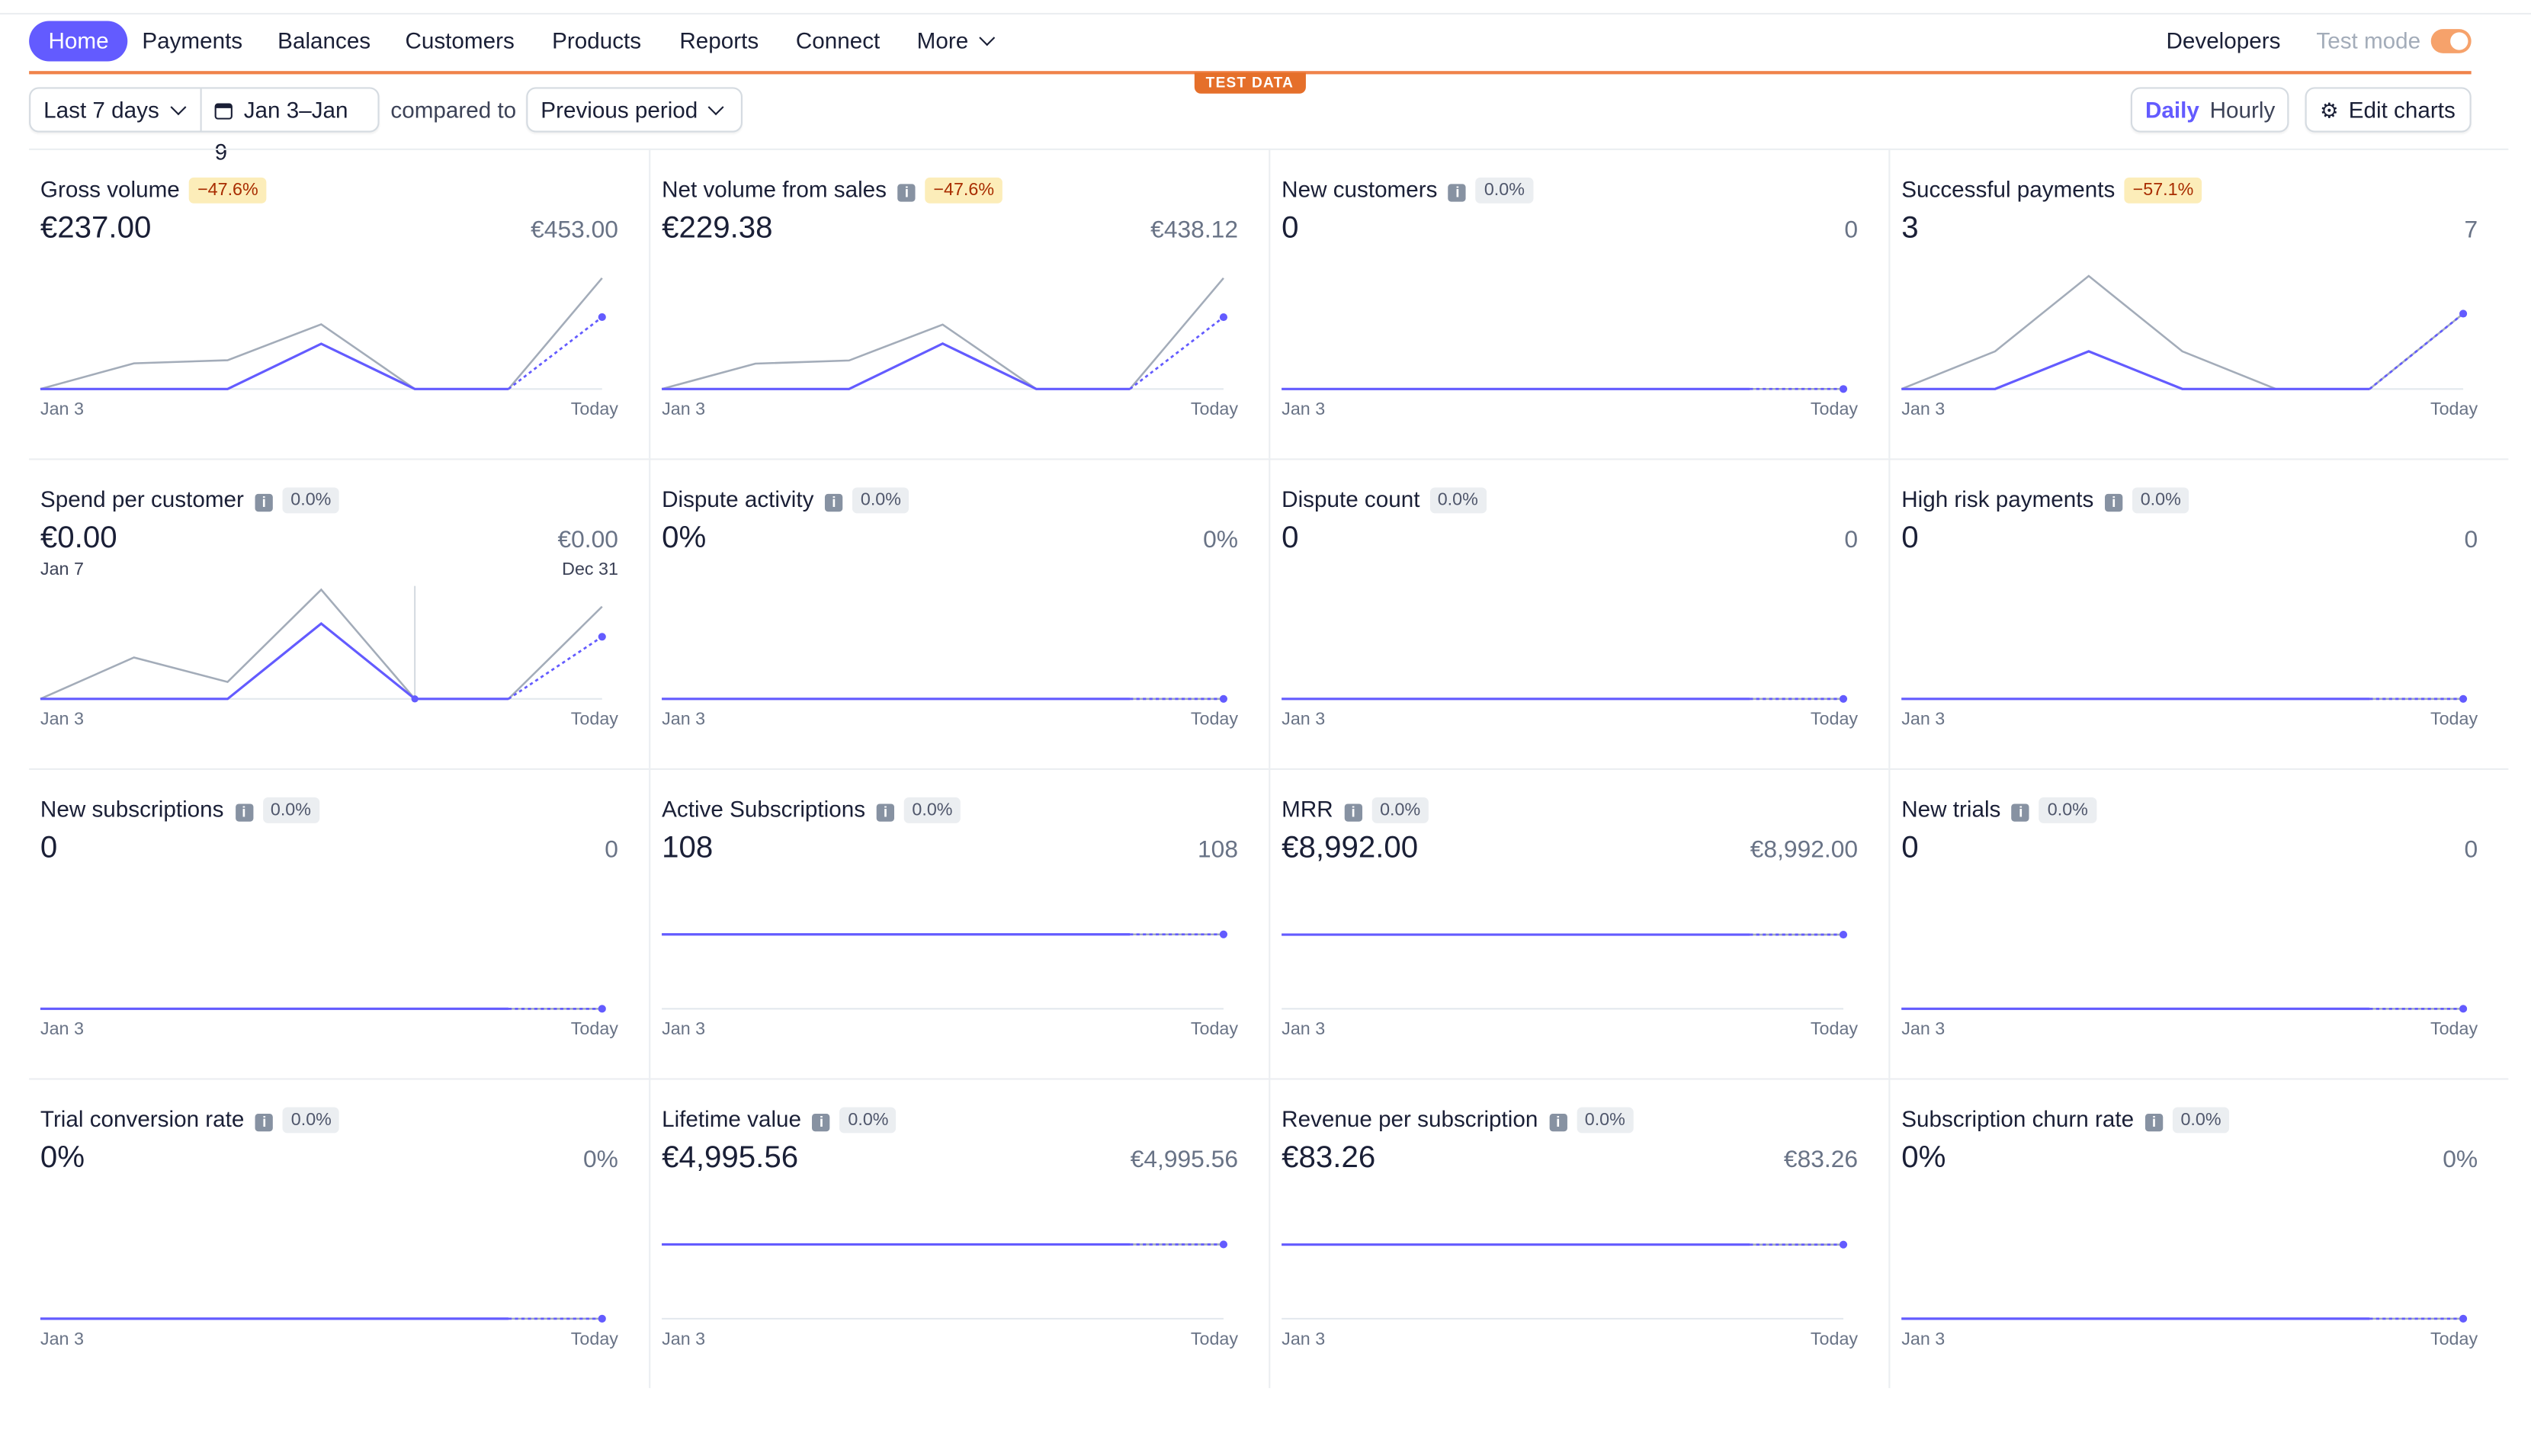  Describe the element at coordinates (2009, 188) in the screenshot. I see `card-title-text: Successful payments` at that location.